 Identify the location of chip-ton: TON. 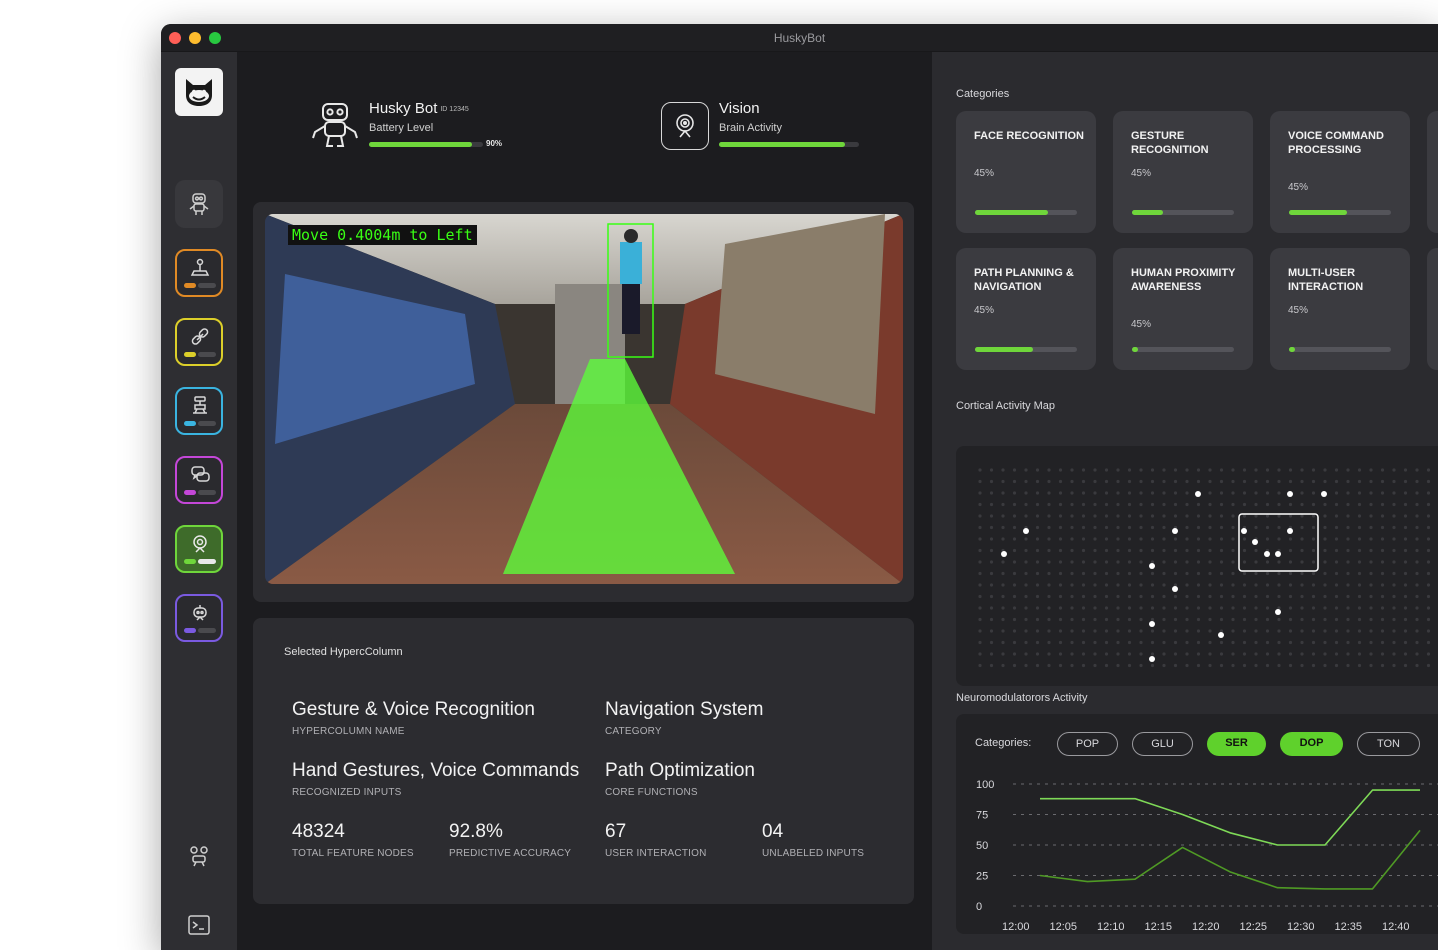
(1388, 744).